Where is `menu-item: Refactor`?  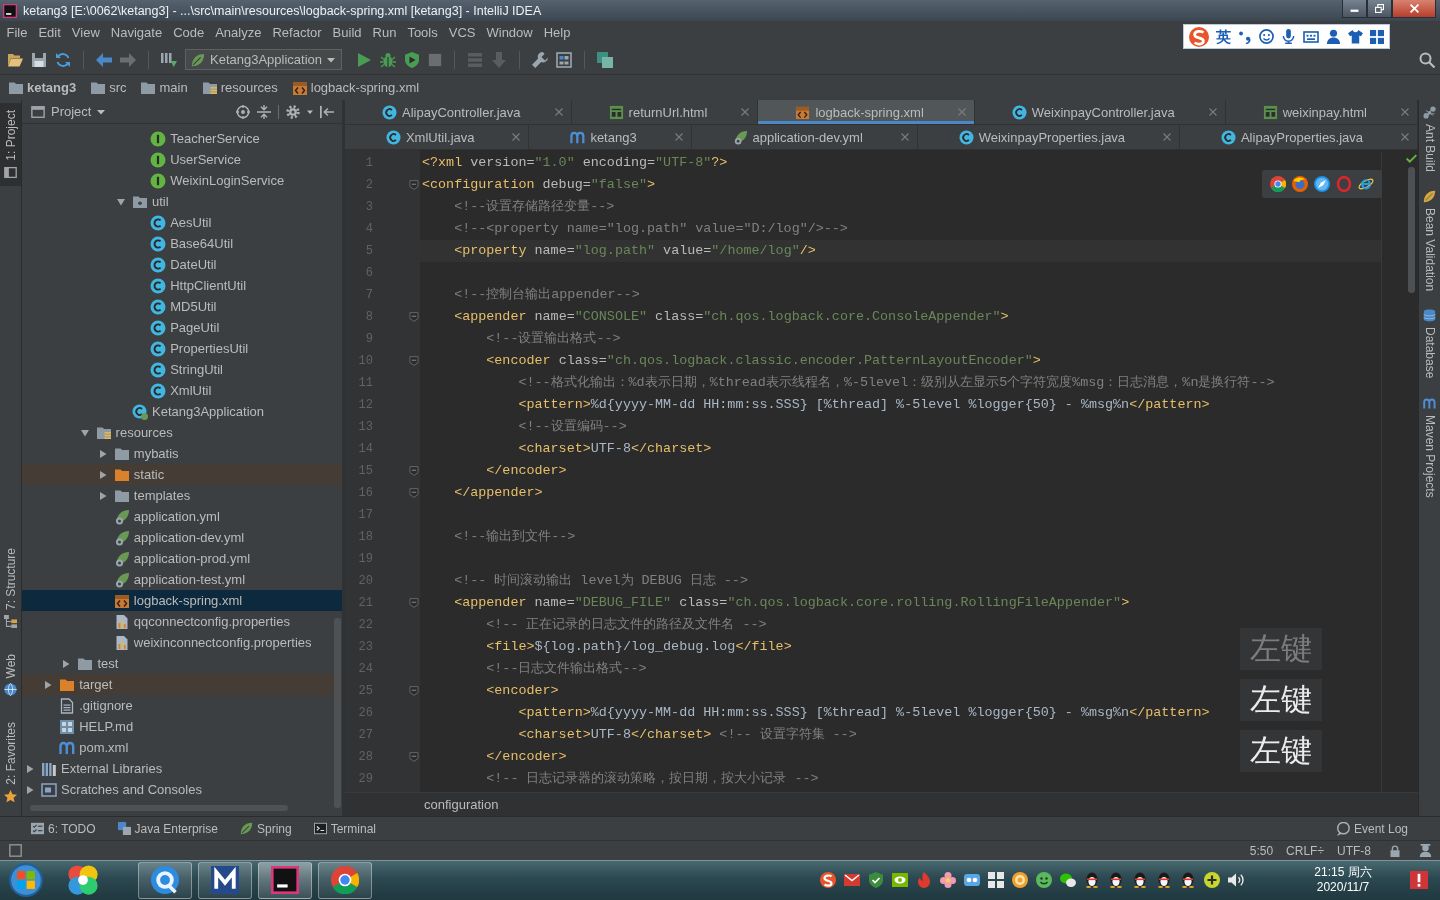 menu-item: Refactor is located at coordinates (297, 33).